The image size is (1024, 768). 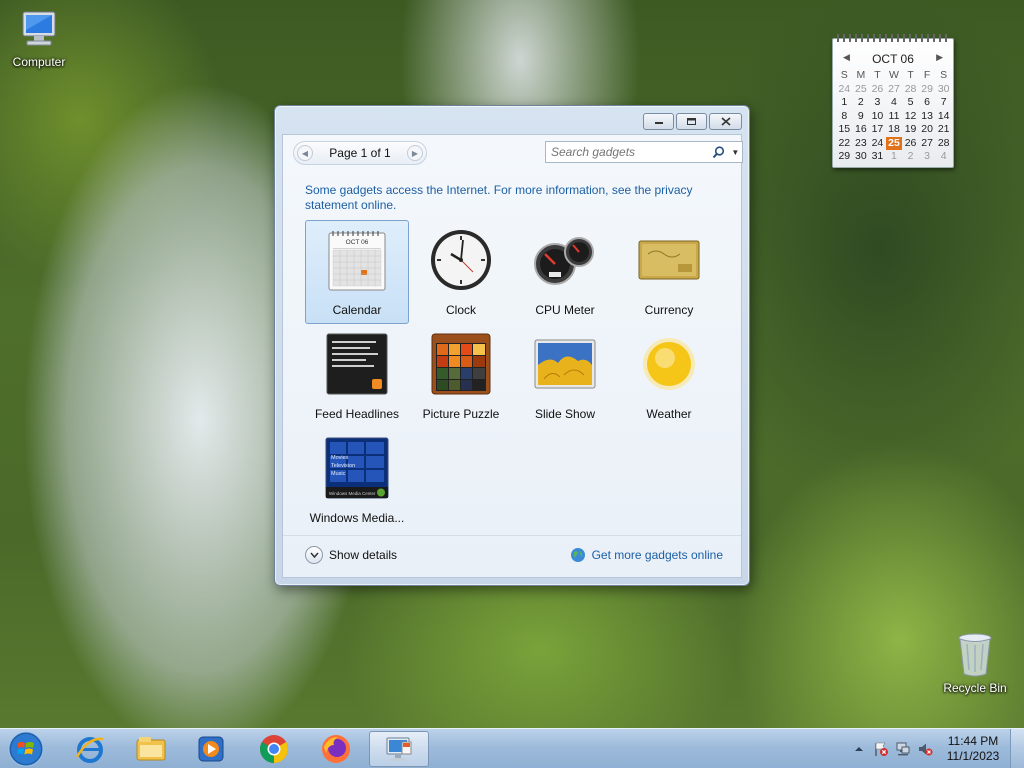 I want to click on gadget-feed-headlines: Feed Headlines, so click(x=357, y=376).